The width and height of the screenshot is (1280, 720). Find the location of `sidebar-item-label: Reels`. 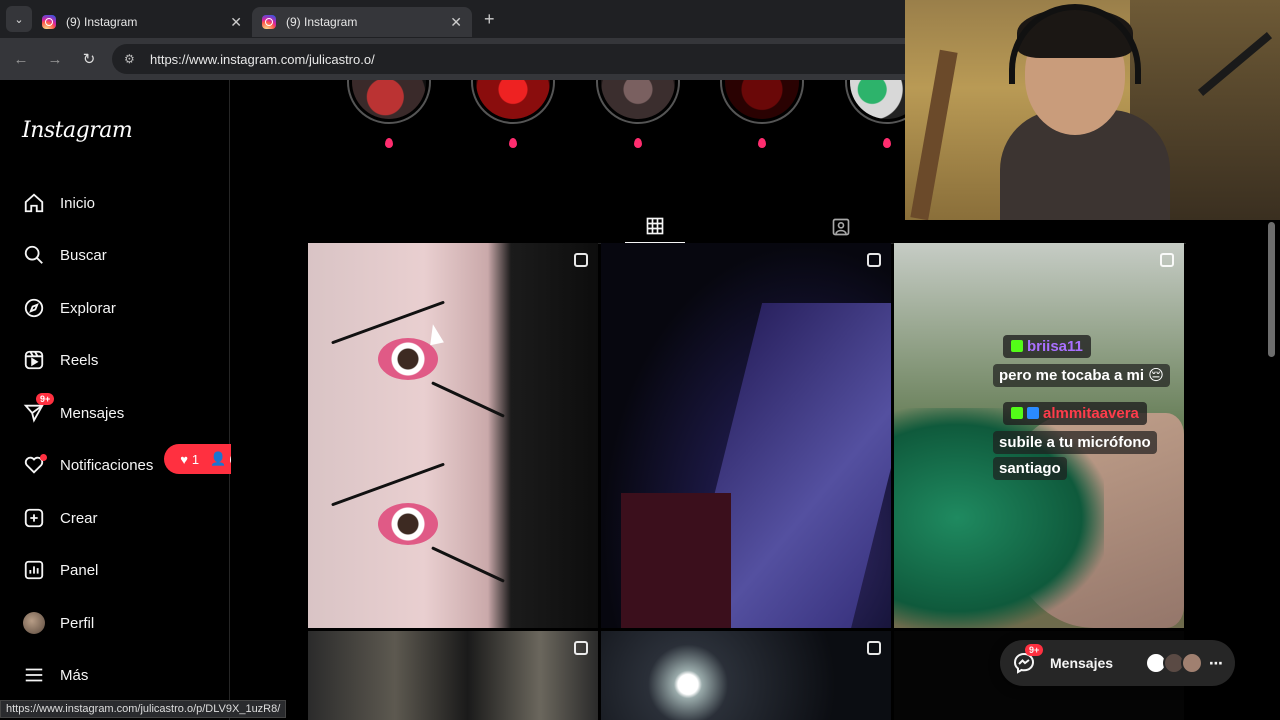

sidebar-item-label: Reels is located at coordinates (79, 360).